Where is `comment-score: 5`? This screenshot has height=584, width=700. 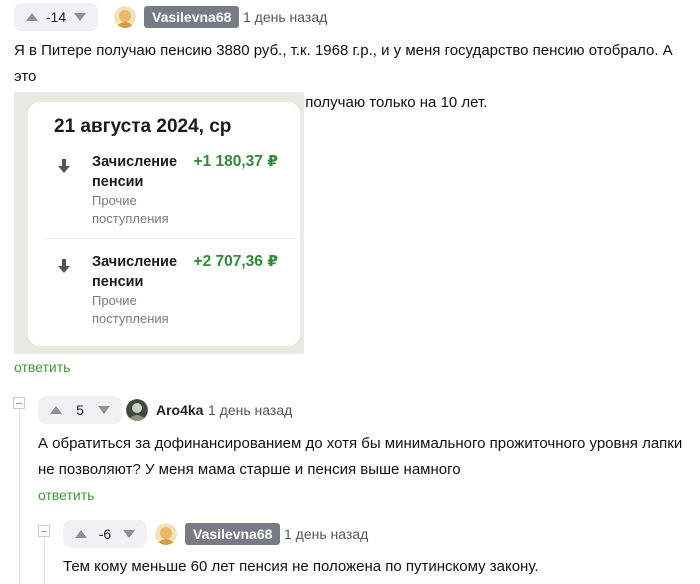
comment-score: 5 is located at coordinates (80, 410).